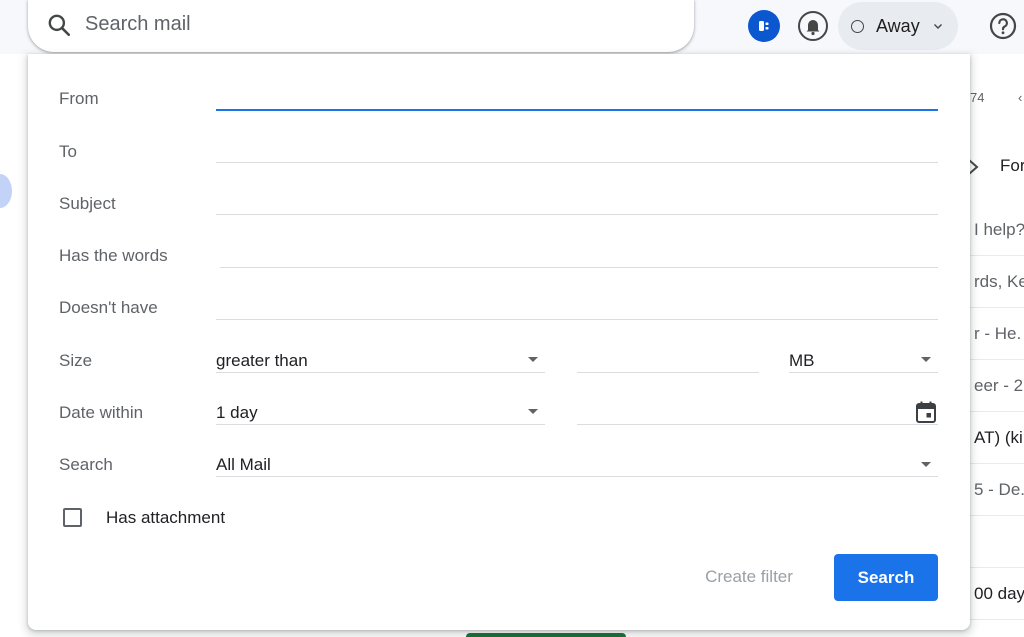  I want to click on doesnt-have-label: Doesn't have, so click(108, 307).